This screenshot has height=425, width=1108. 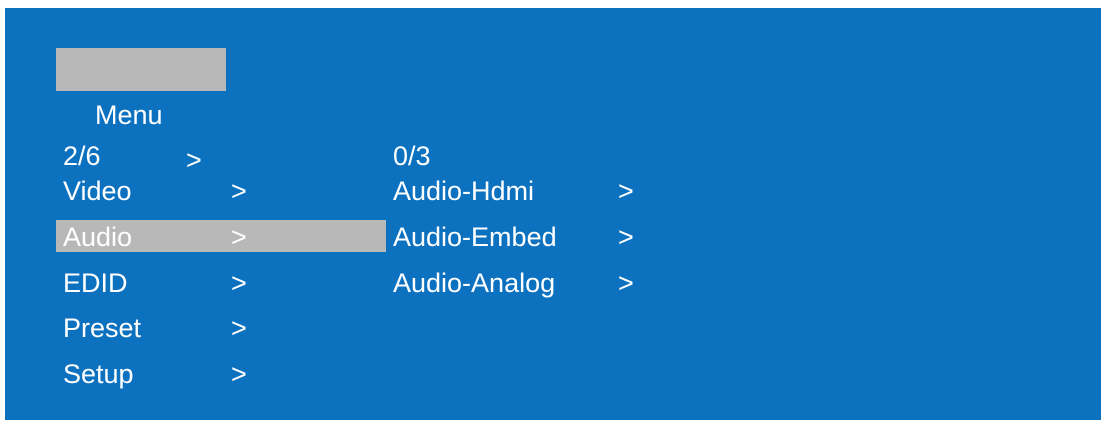 I want to click on main-menu-item-label: Video, so click(x=97, y=191).